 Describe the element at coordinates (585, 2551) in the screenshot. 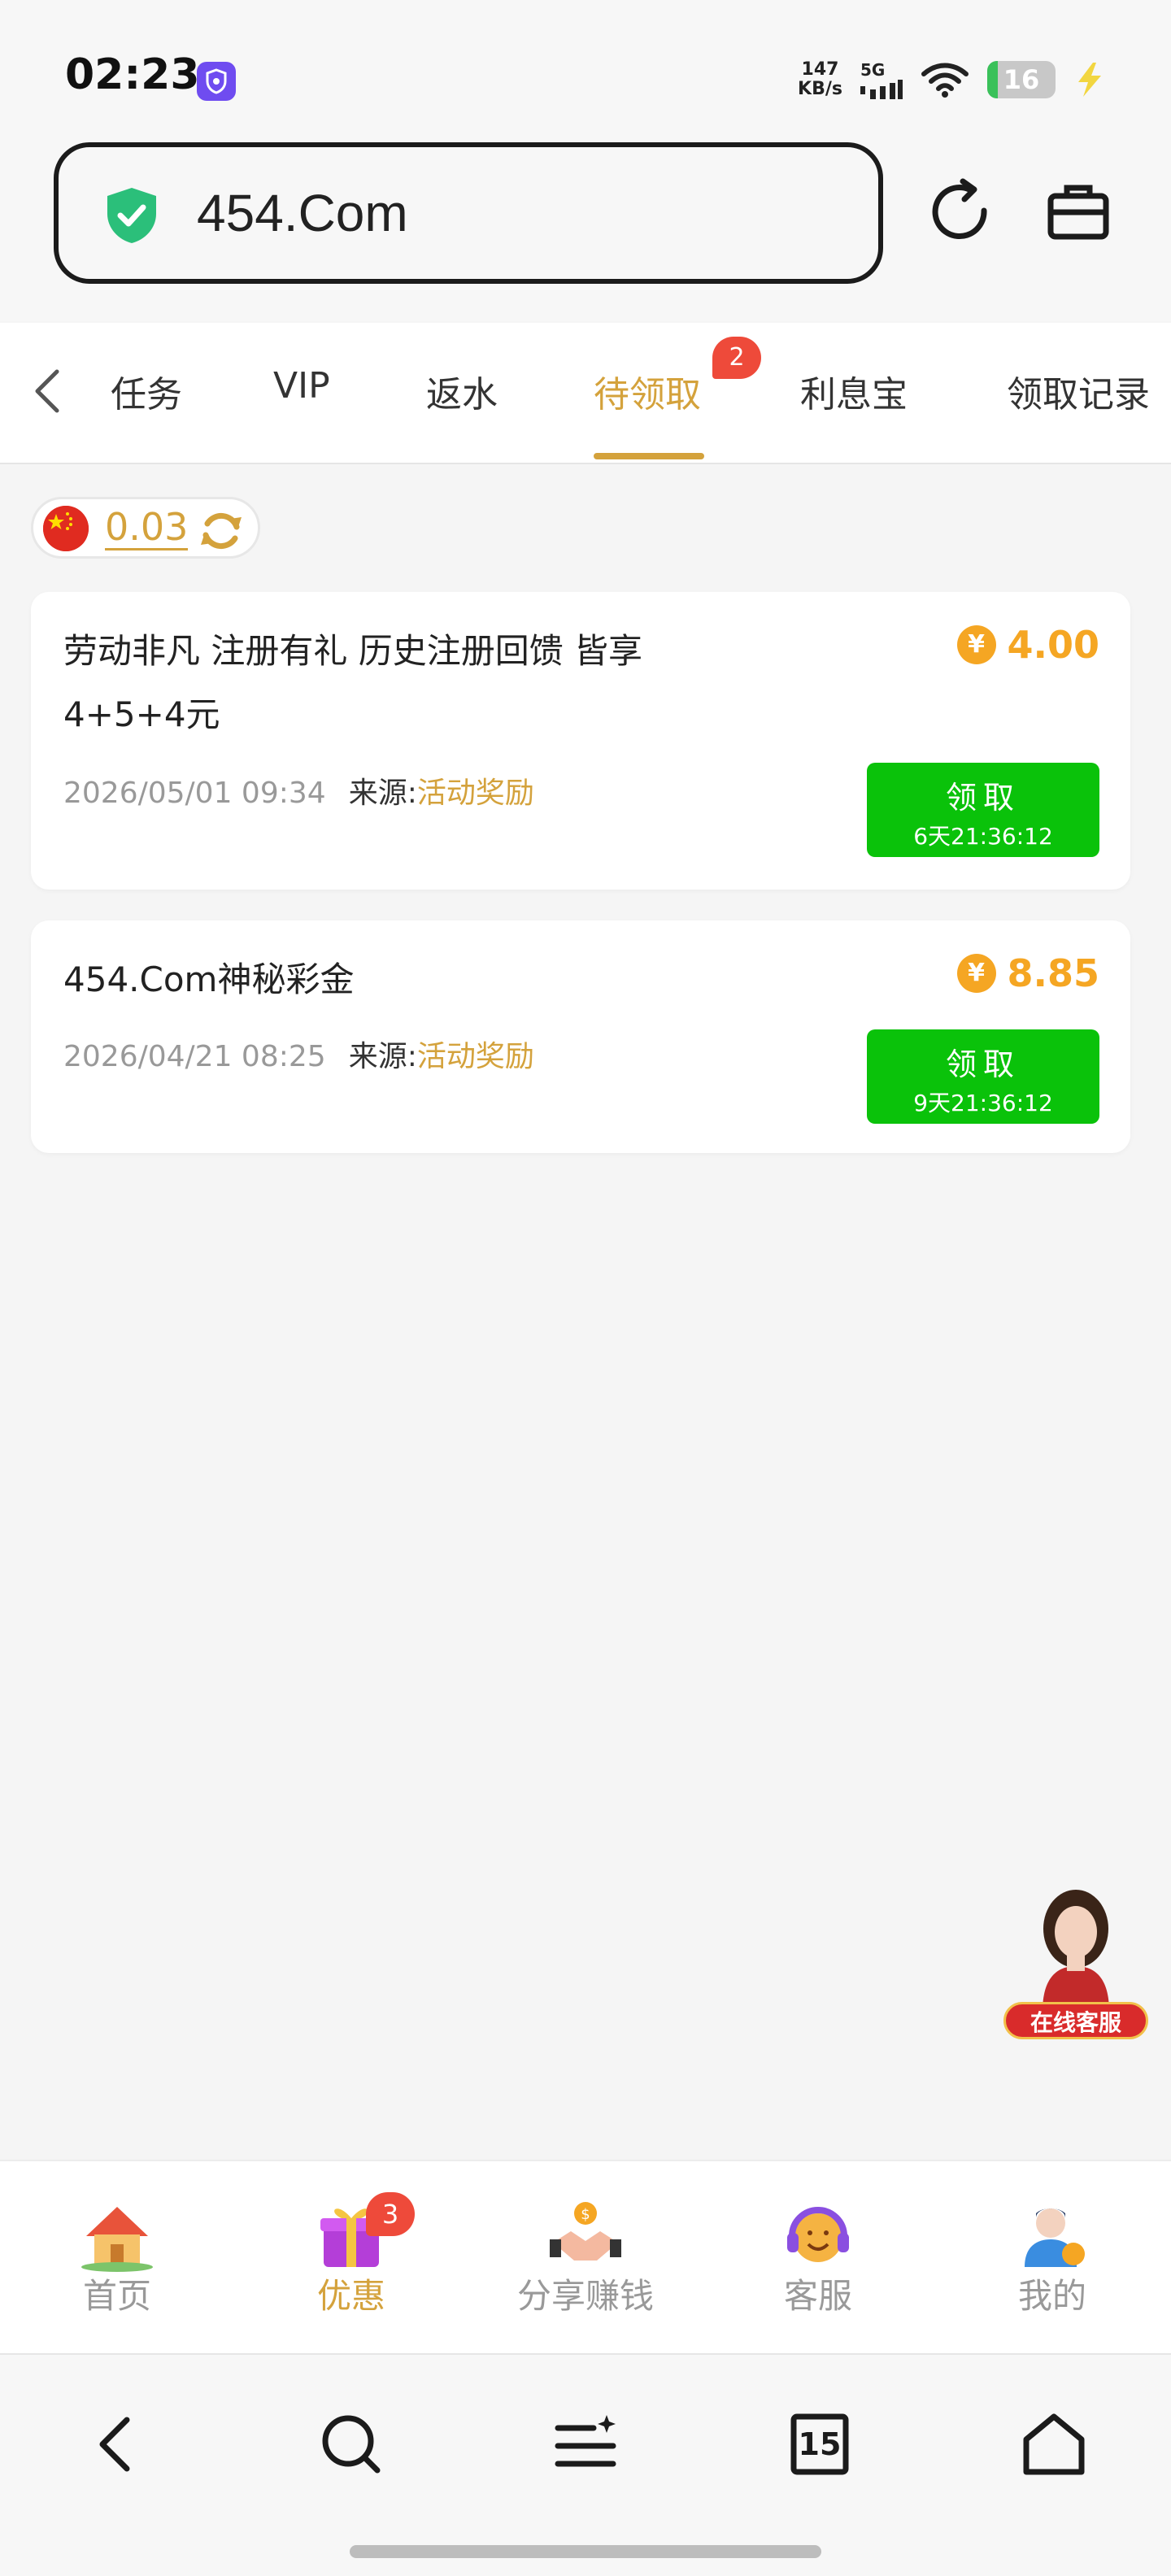

I see `home-indicator` at that location.